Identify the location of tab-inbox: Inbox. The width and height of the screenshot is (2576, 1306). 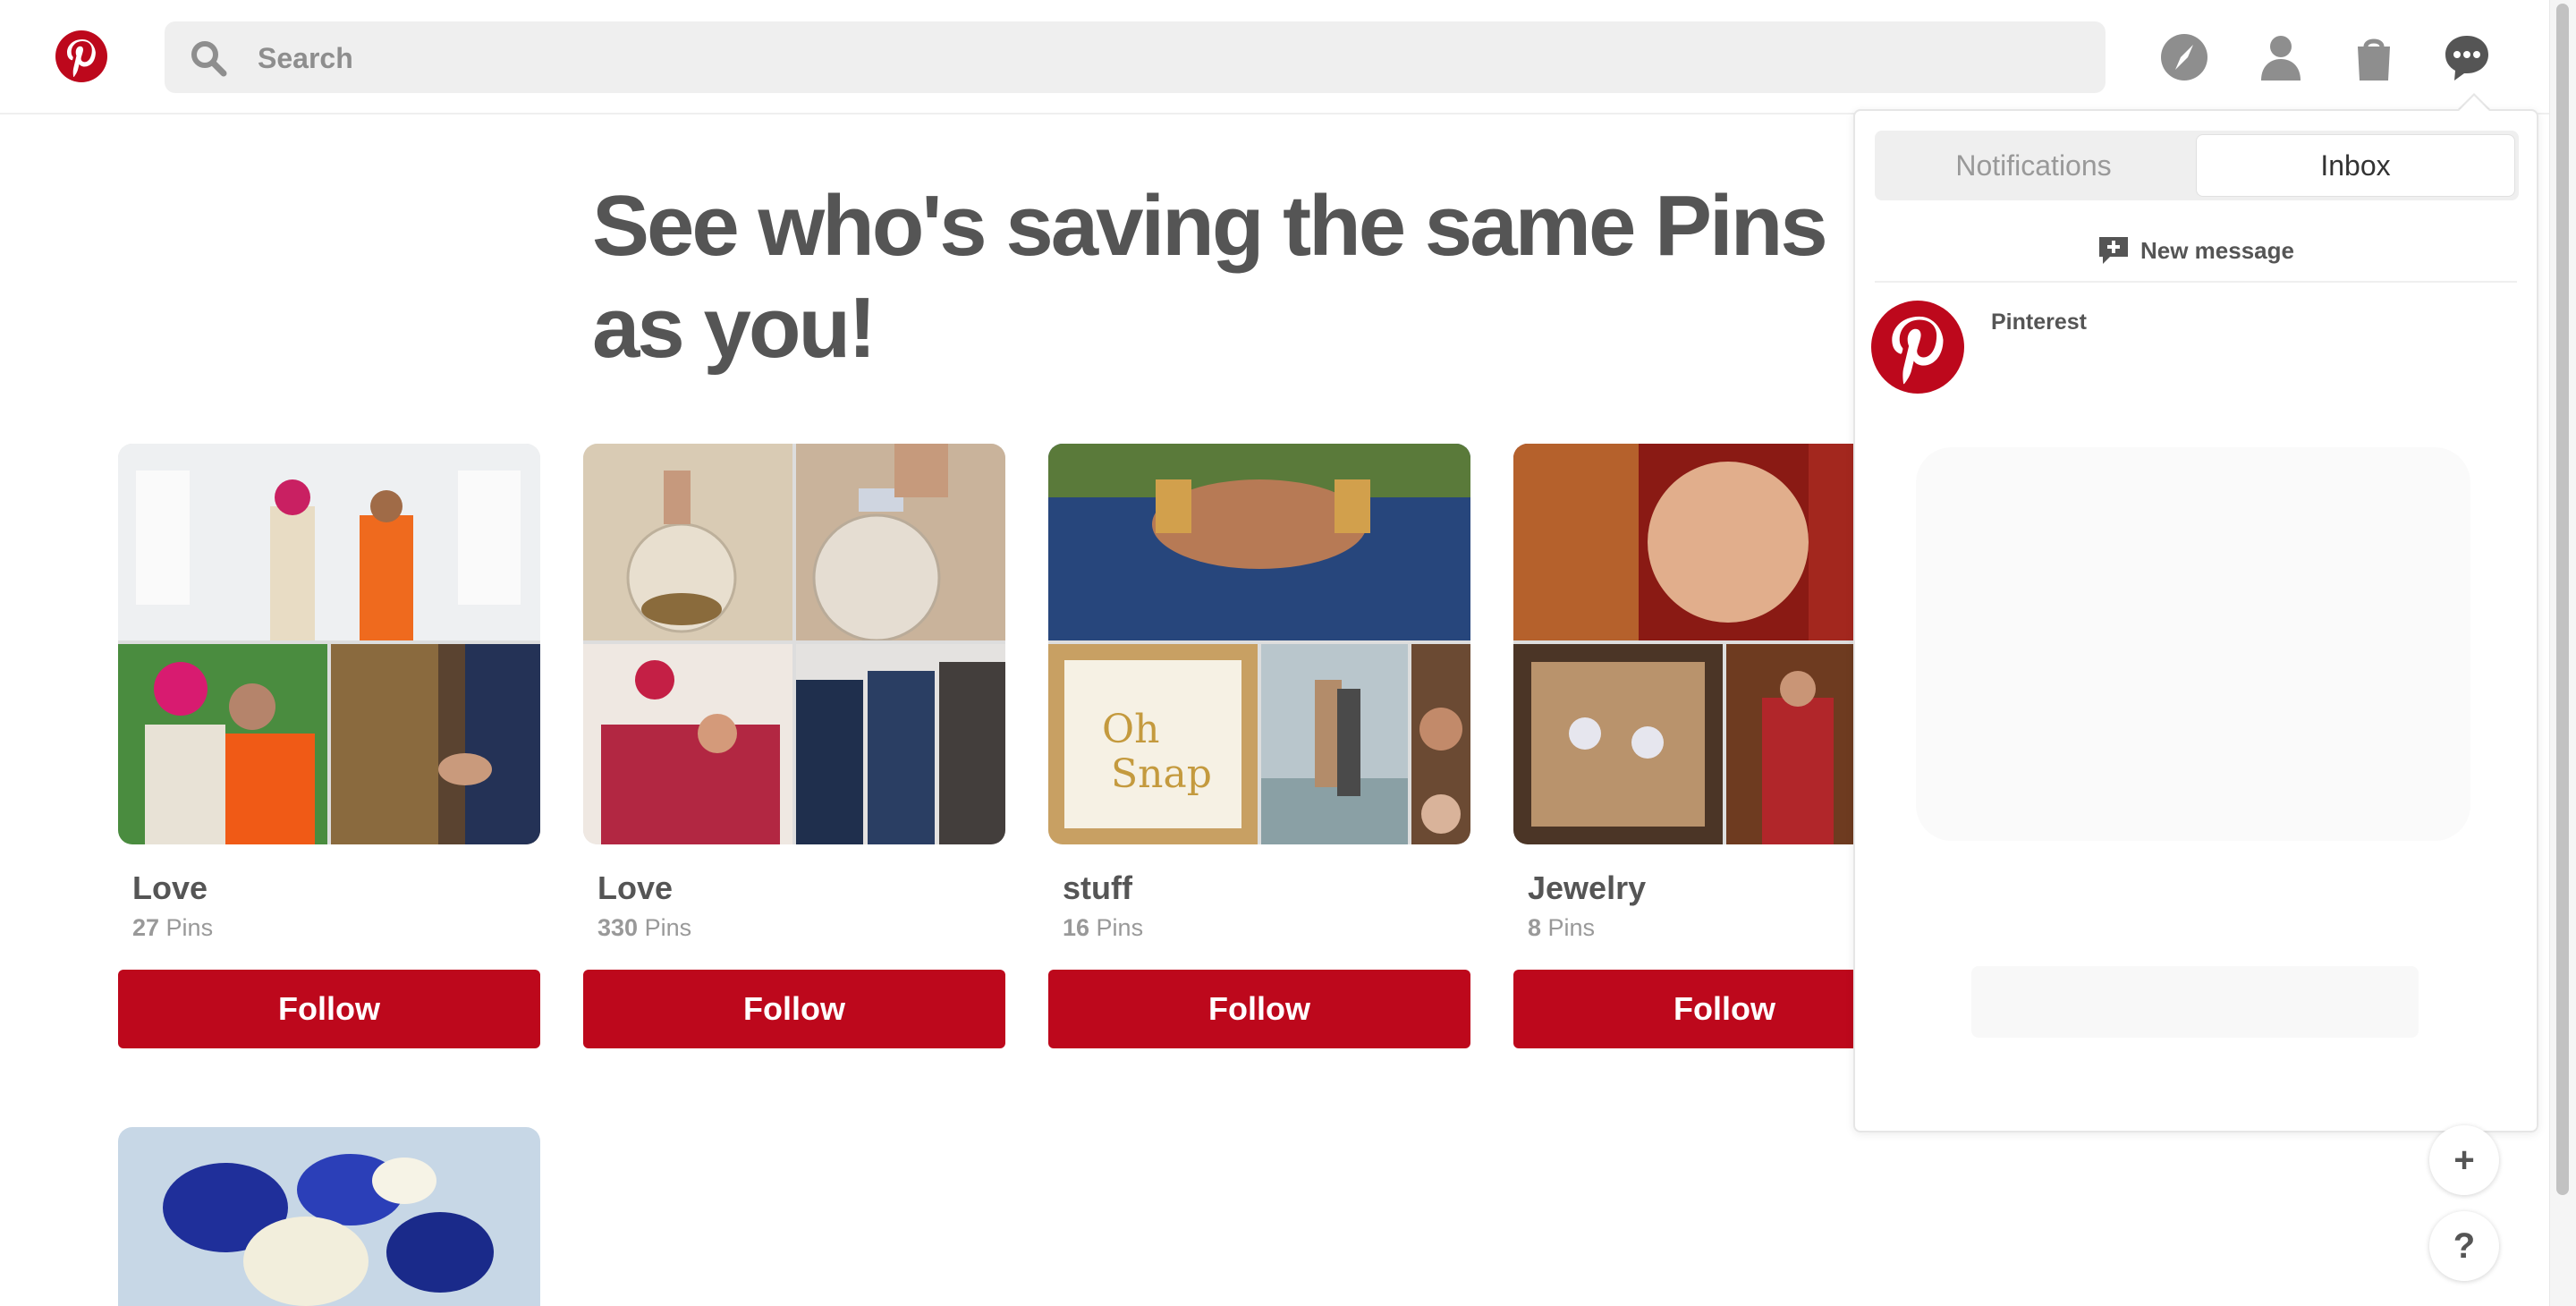
(2355, 165).